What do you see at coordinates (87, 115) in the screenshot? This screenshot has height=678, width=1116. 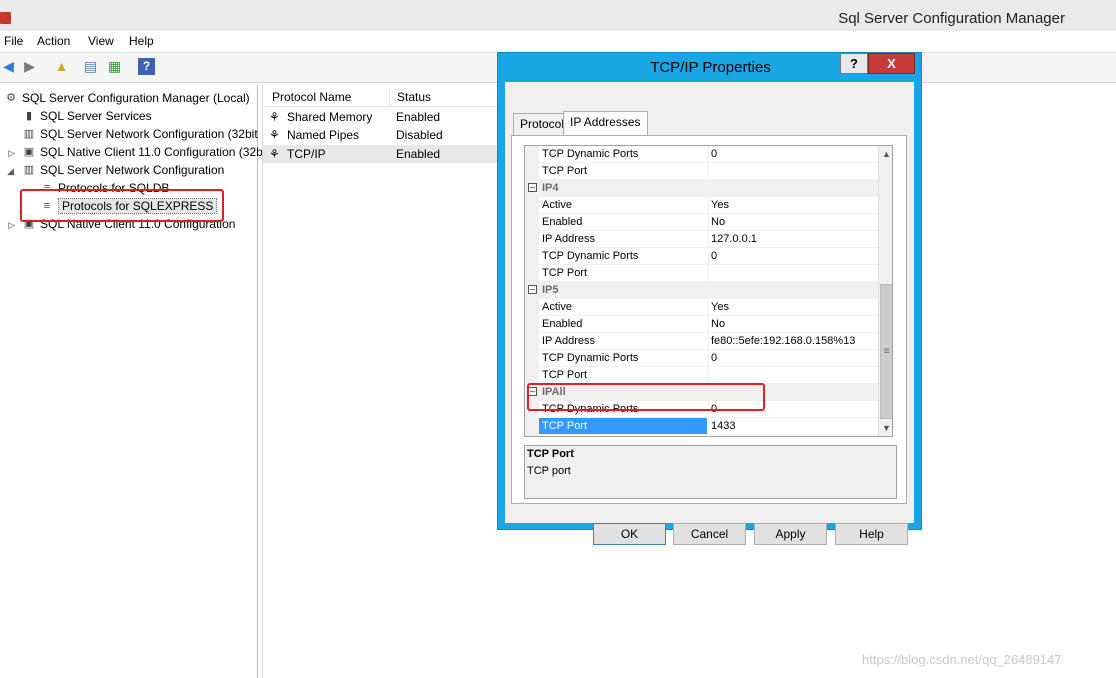 I see `tree-item-services: ▮ SQL Server Services` at bounding box center [87, 115].